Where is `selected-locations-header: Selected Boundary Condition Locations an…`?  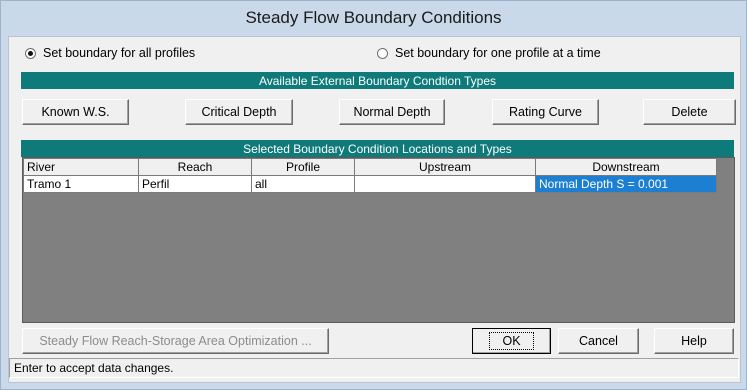
selected-locations-header: Selected Boundary Condition Locations an… is located at coordinates (377, 148).